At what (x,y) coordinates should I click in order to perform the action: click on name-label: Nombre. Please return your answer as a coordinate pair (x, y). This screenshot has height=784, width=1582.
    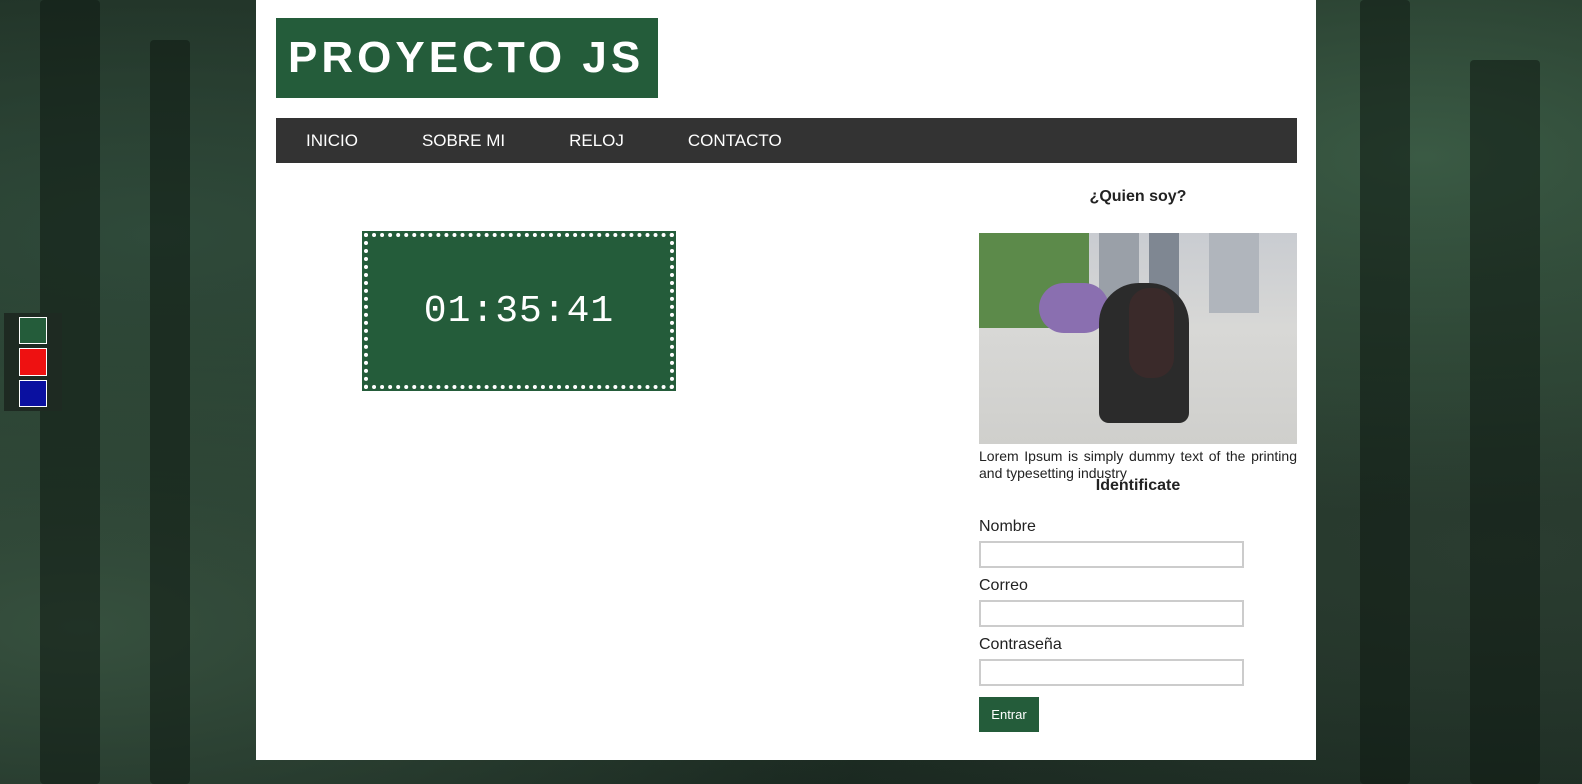
    Looking at the image, I should click on (1007, 526).